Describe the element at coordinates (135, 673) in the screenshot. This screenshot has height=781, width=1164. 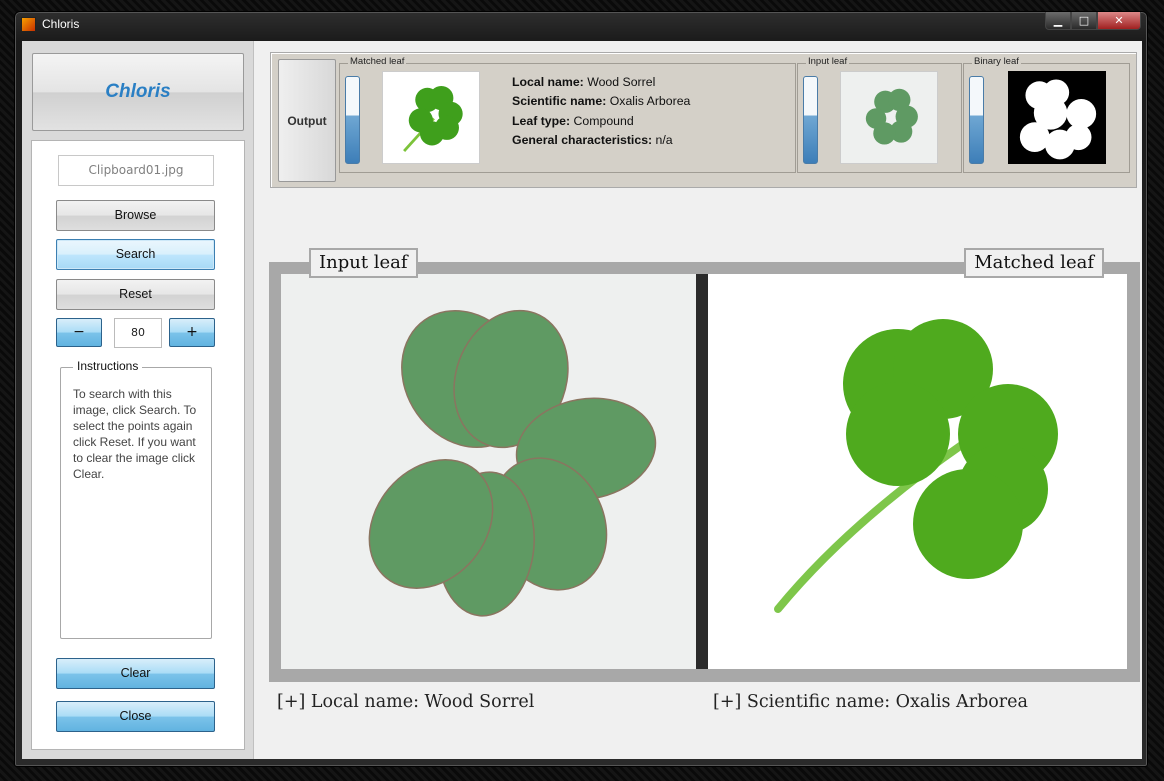
I see `clear-button: Clear` at that location.